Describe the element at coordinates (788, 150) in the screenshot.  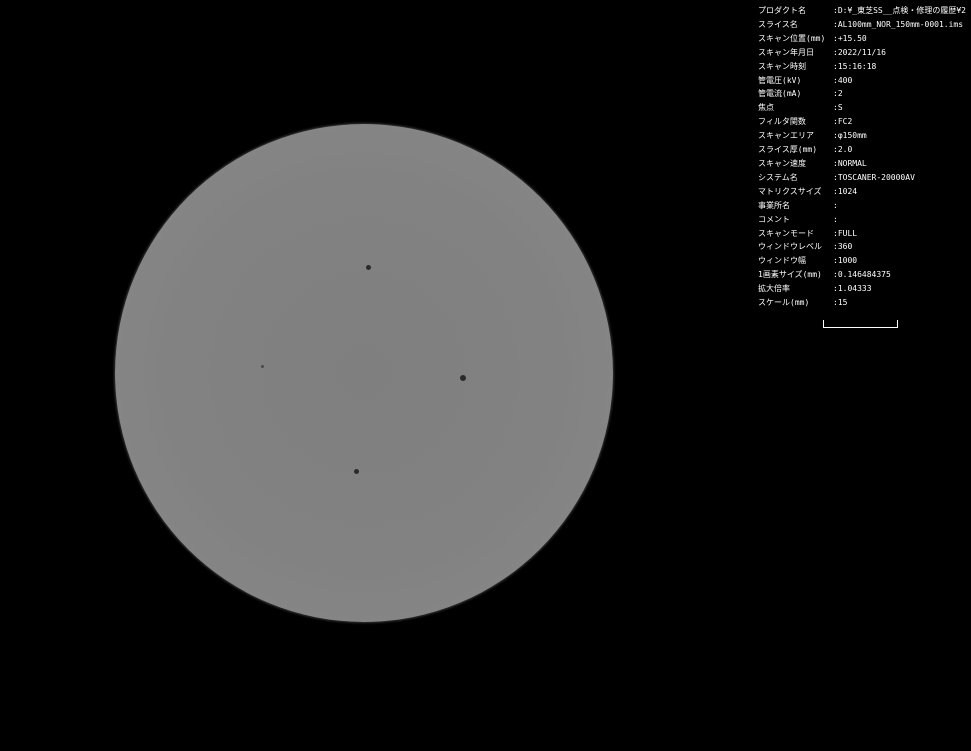
I see `info-label: スライス厚(mm)` at that location.